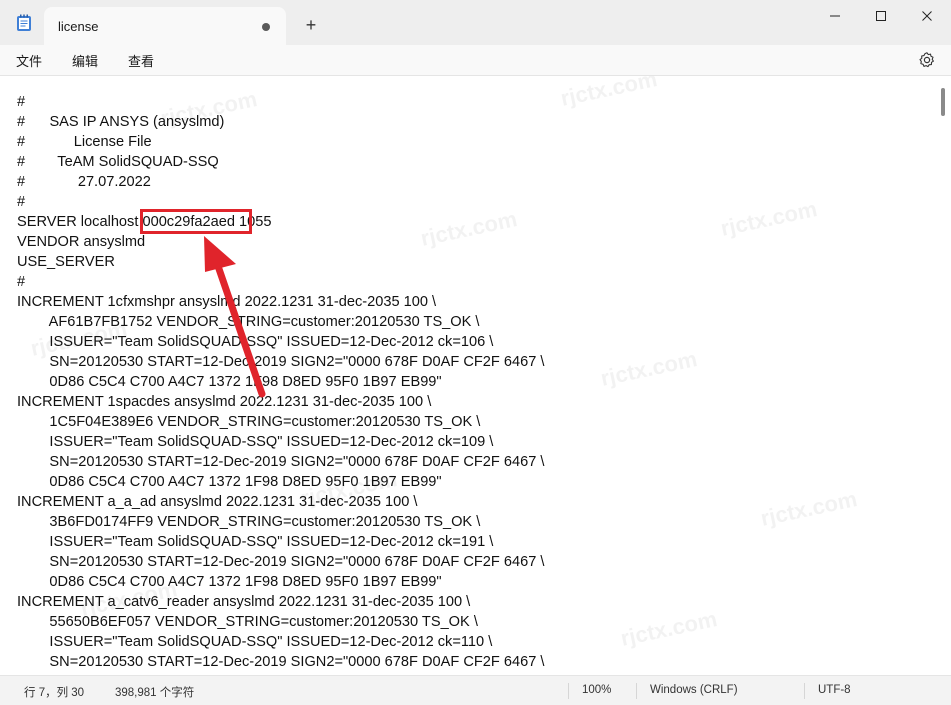  Describe the element at coordinates (475, 22) in the screenshot. I see `title-bar: license +` at that location.